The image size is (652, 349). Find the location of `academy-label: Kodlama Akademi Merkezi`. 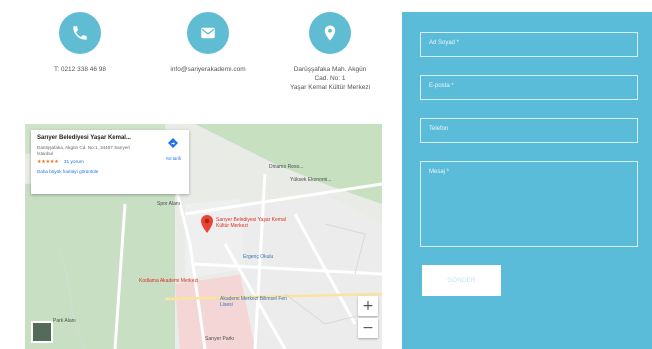

academy-label: Kodlama Akademi Merkezi is located at coordinates (169, 281).